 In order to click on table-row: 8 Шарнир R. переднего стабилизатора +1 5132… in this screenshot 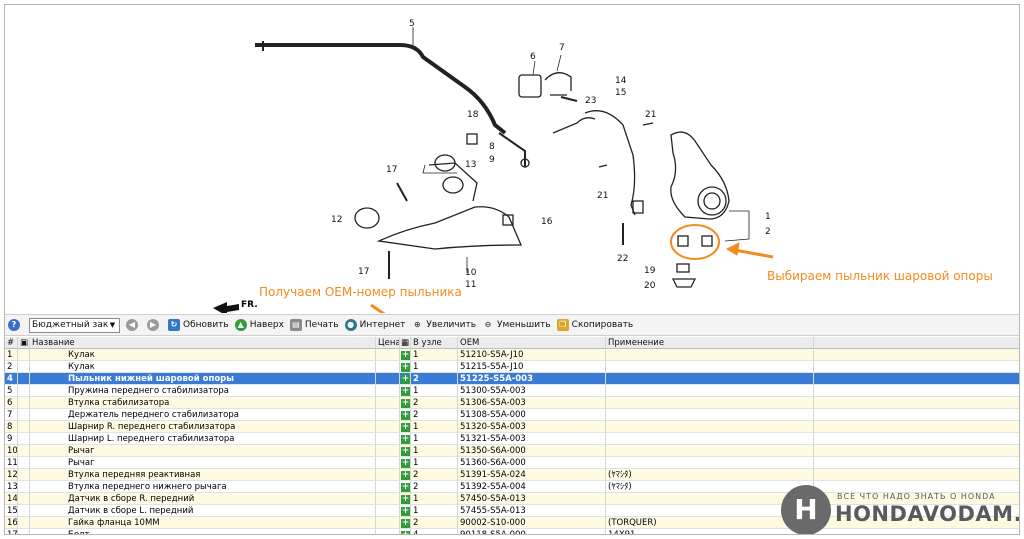, I will do `click(512, 427)`.